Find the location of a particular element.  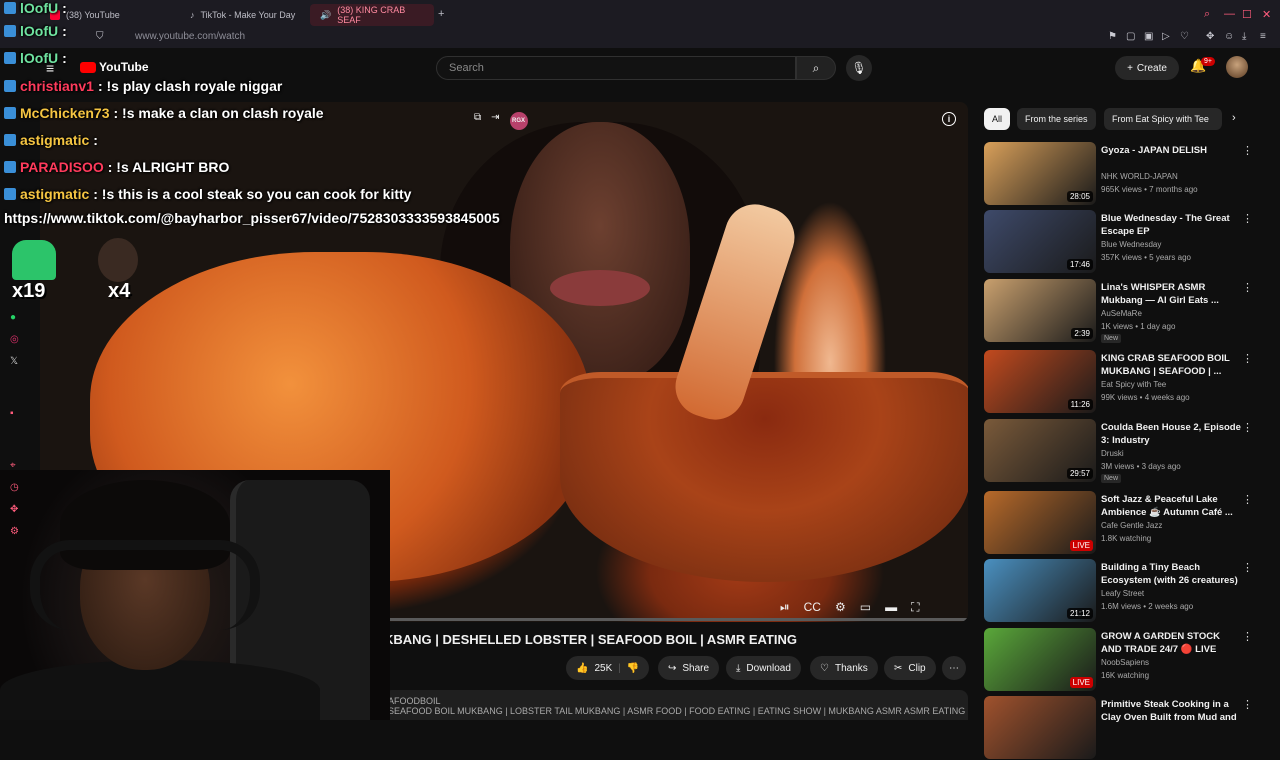

minimize-icon: — is located at coordinates (1229, 14).